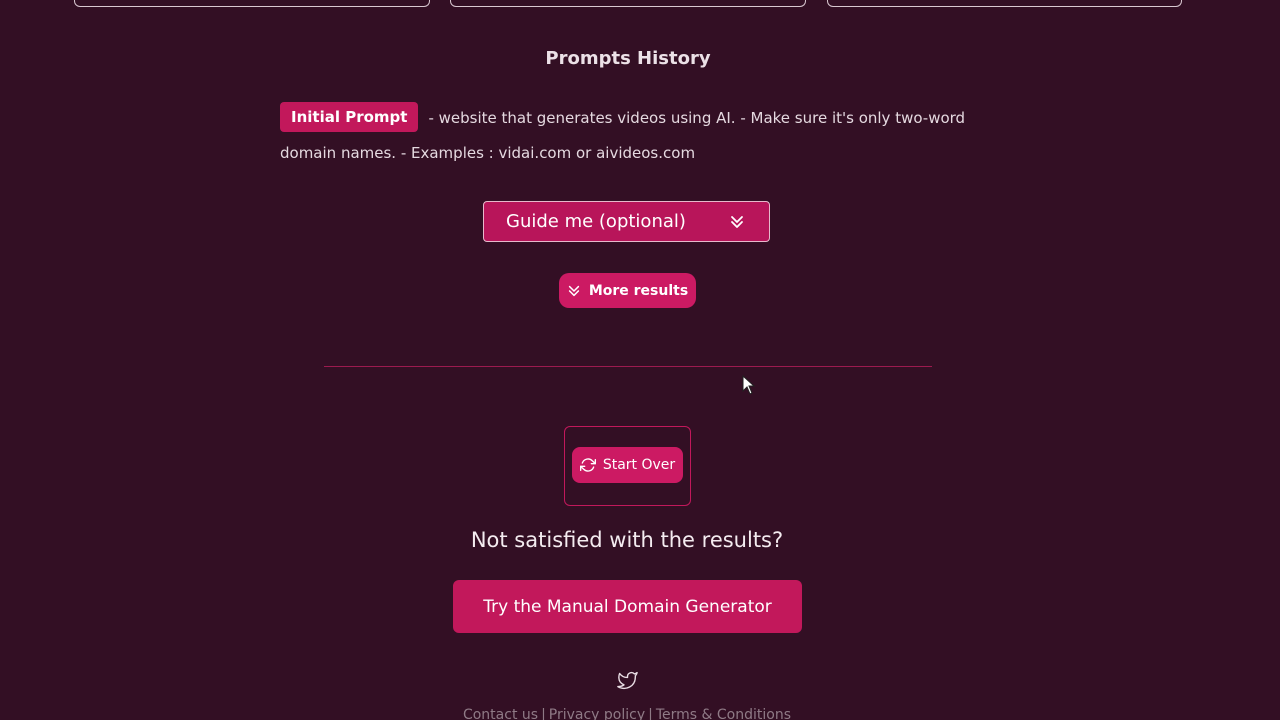  I want to click on contact-us-link: Contact us, so click(500, 713).